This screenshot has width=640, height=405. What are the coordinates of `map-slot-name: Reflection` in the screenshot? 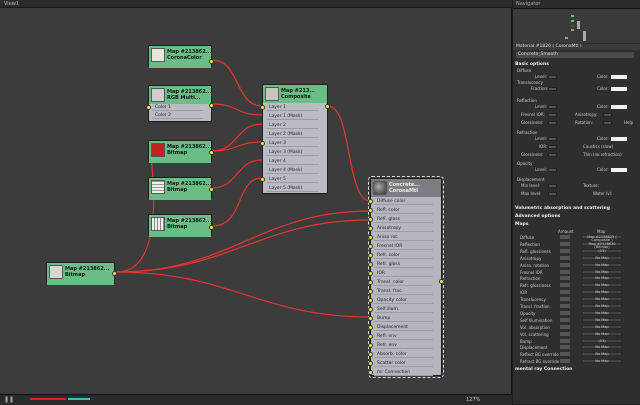 It's located at (530, 244).